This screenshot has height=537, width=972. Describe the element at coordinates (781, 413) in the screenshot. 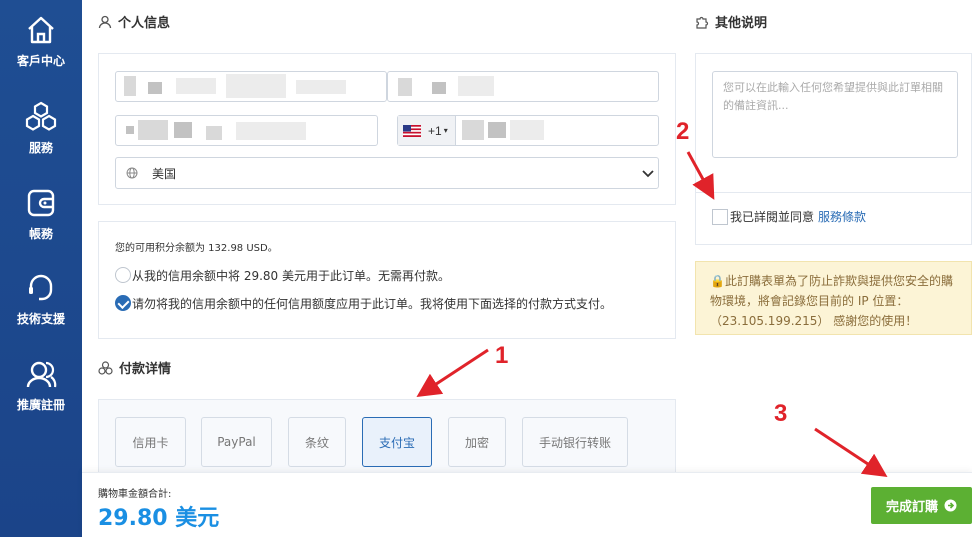

I see `annotation-number-3: 3` at that location.